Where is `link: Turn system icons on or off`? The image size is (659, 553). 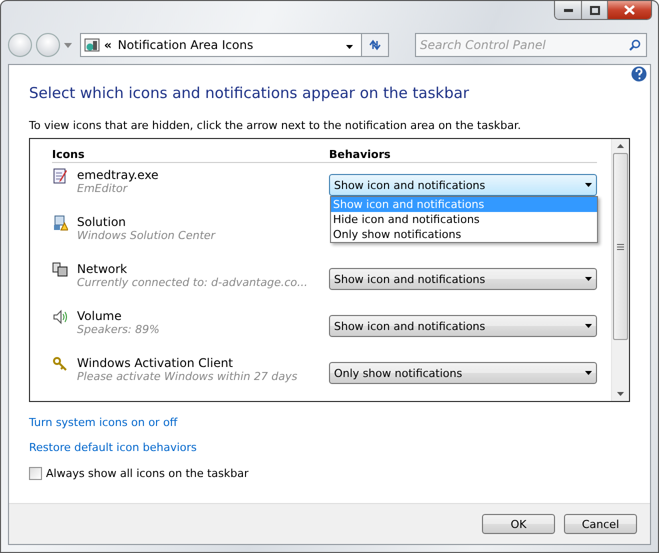 link: Turn system icons on or off is located at coordinates (103, 422).